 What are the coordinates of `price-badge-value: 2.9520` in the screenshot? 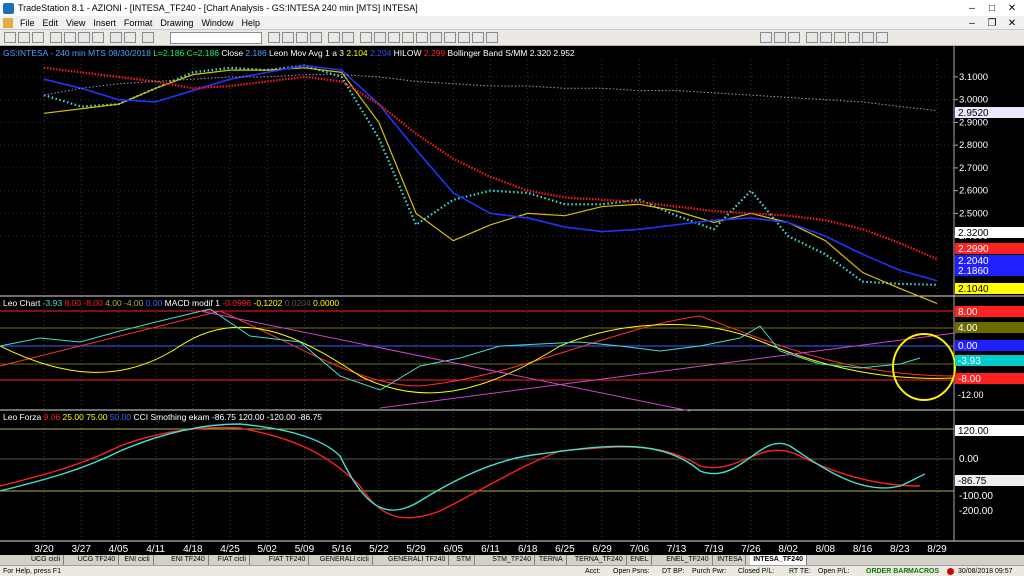 It's located at (973, 113).